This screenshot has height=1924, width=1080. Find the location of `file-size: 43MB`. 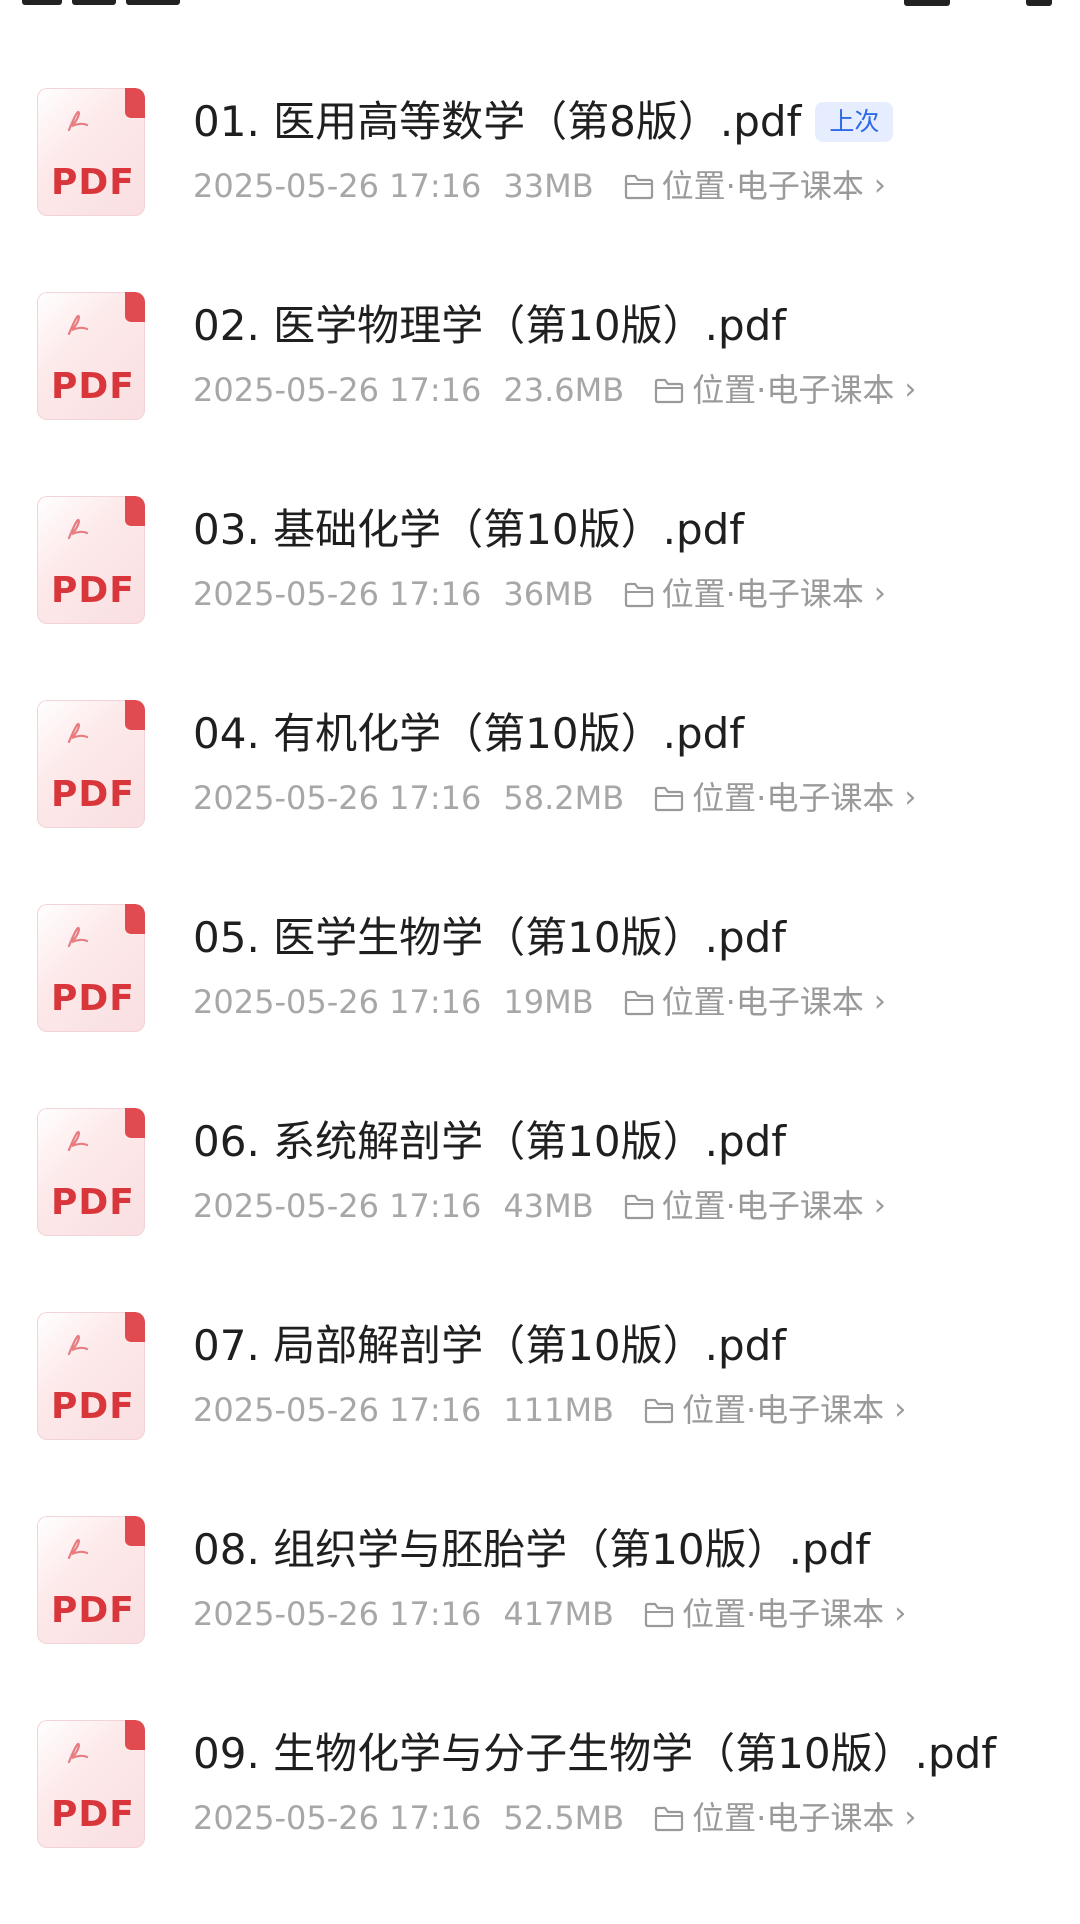

file-size: 43MB is located at coordinates (548, 1206).